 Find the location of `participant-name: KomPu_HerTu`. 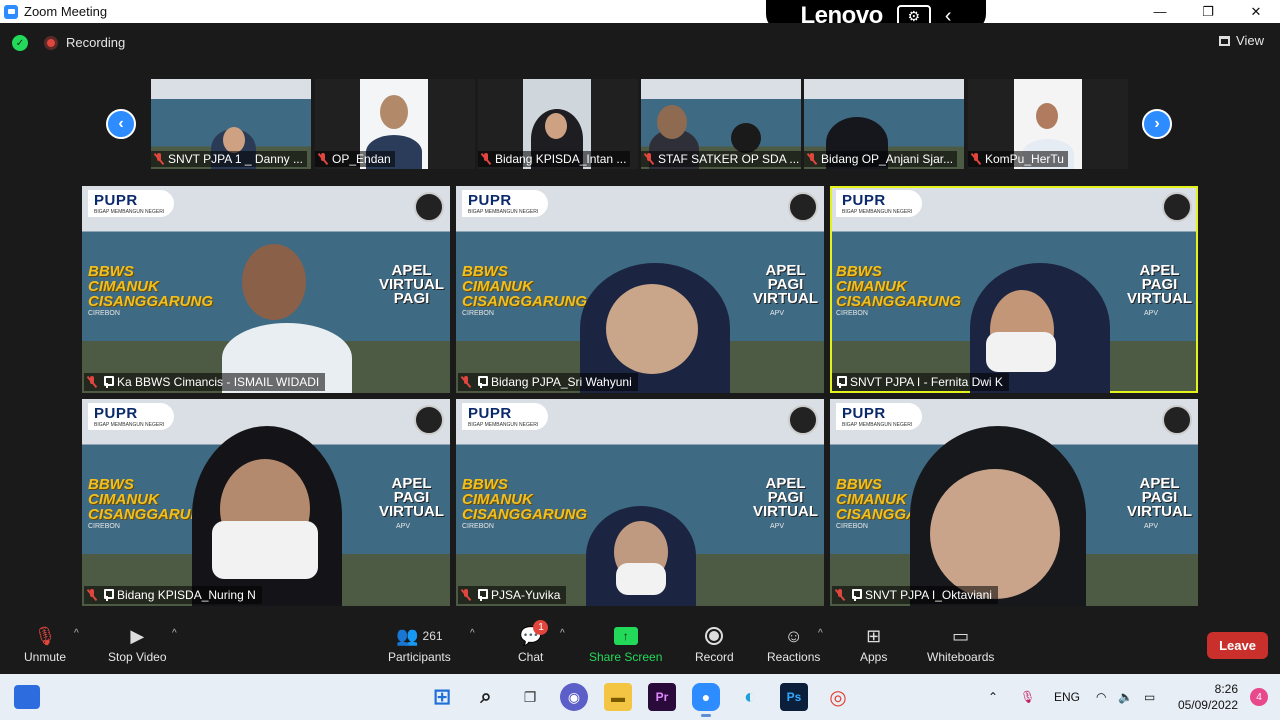

participant-name: KomPu_HerTu is located at coordinates (1018, 159).